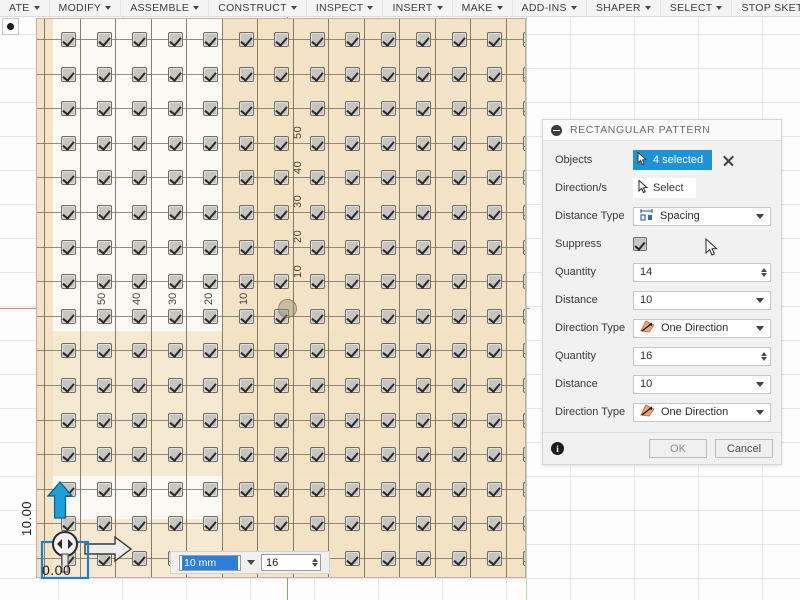  I want to click on distance-type-dropdown: Spacing, so click(702, 216).